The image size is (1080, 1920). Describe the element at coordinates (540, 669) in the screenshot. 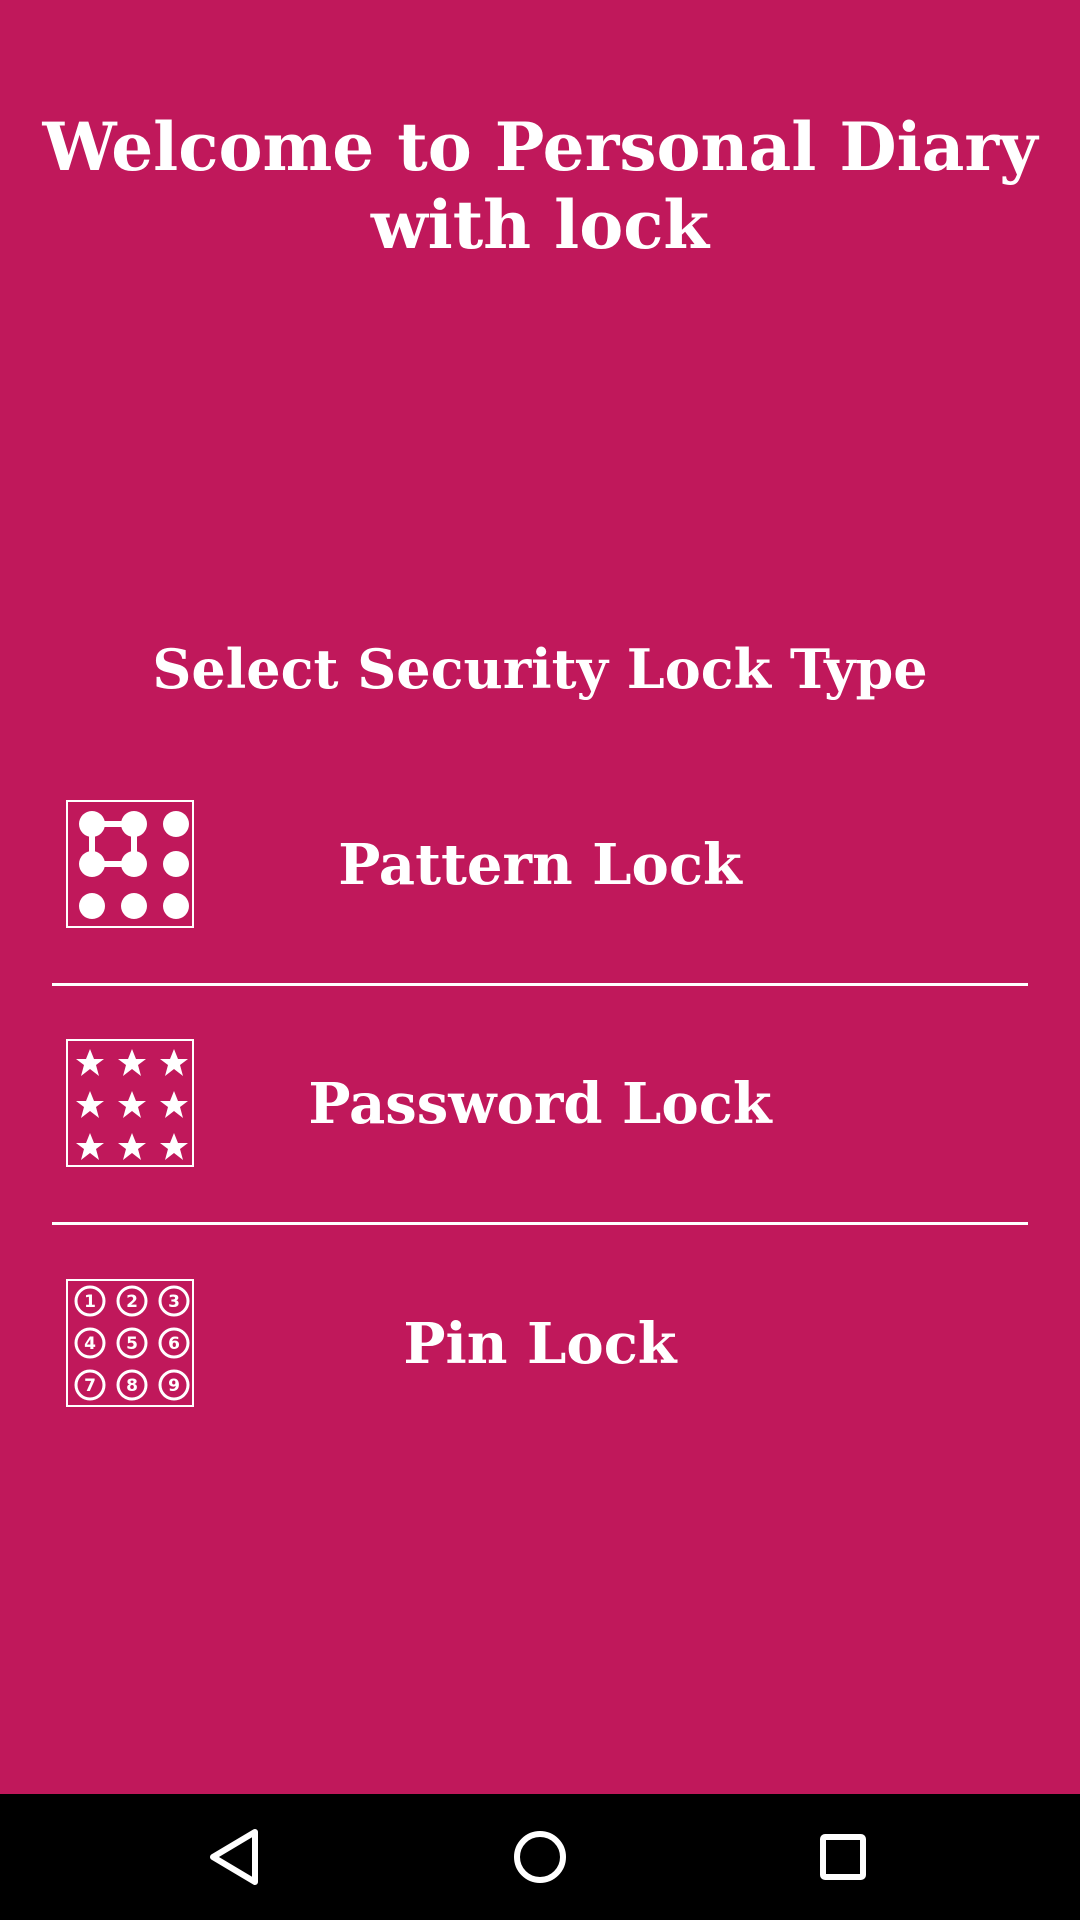

I see `section-title: Select Security Lock Type` at that location.